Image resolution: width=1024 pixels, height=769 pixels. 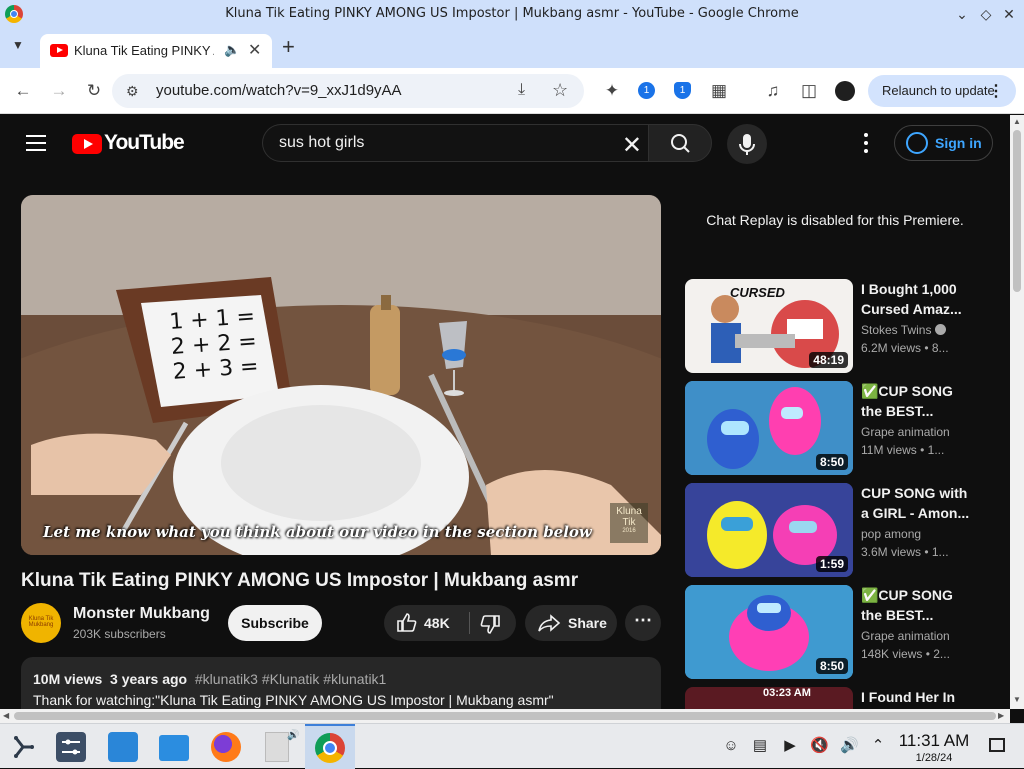 I want to click on clear-search-icon: ✕, so click(x=632, y=145).